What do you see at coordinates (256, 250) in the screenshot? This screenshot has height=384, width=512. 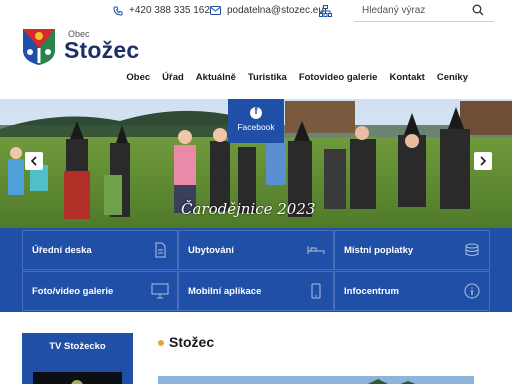 I see `tile-ubytovani: Ubytování` at bounding box center [256, 250].